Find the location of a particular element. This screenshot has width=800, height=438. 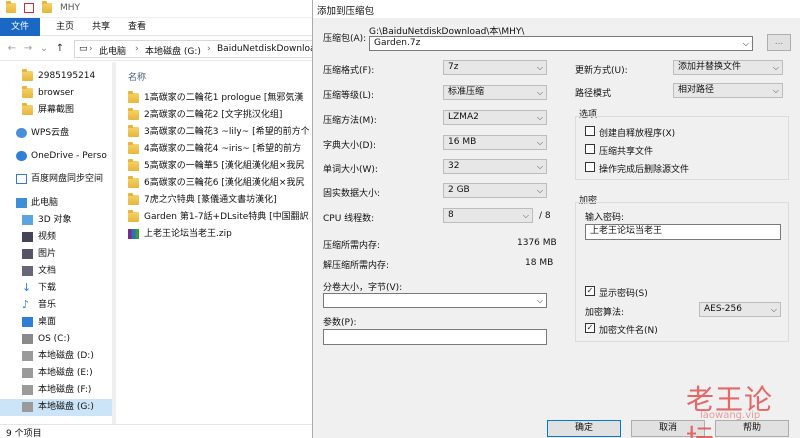

list-item: 3高碳家の二輪花3 ~lily~ [希望的前方个 is located at coordinates (220, 132).